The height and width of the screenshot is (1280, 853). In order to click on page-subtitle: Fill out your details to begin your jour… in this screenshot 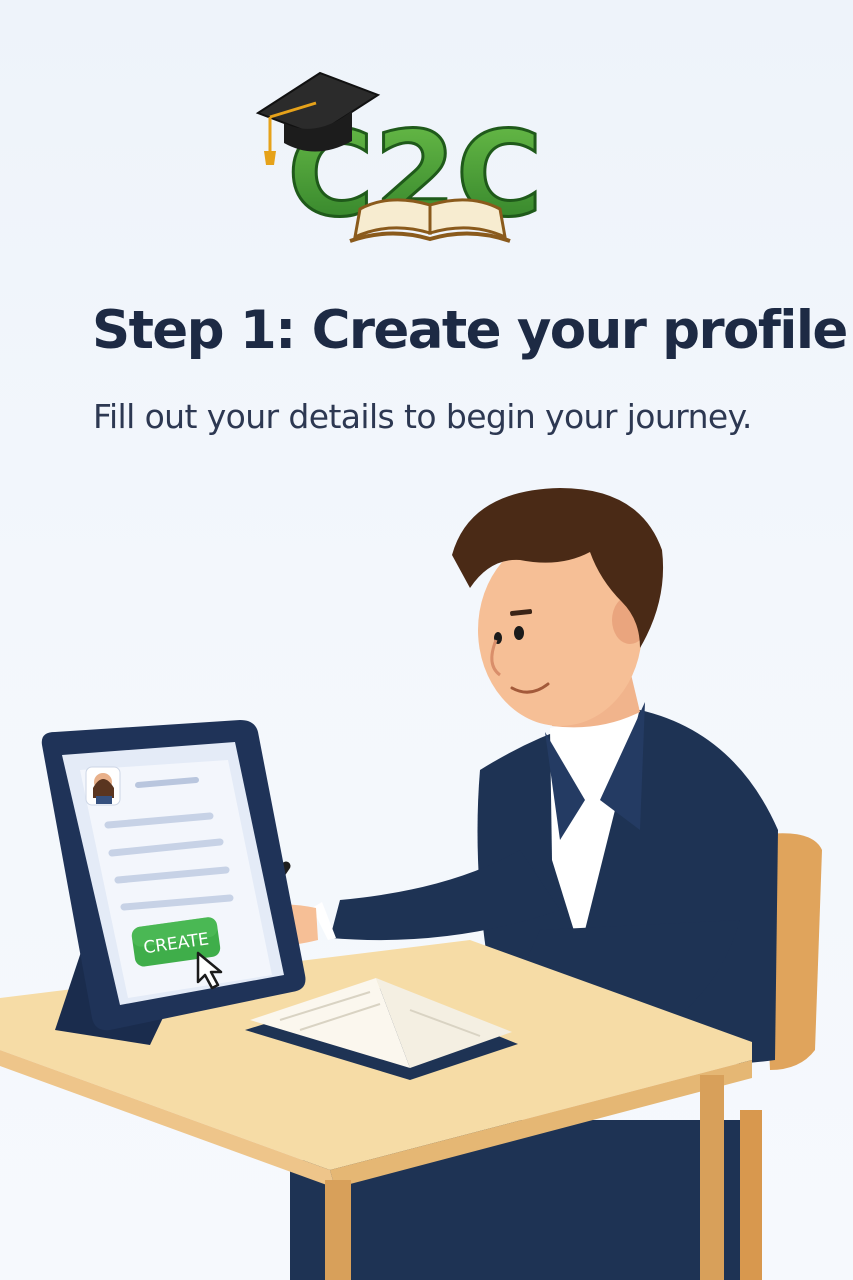, I will do `click(422, 416)`.